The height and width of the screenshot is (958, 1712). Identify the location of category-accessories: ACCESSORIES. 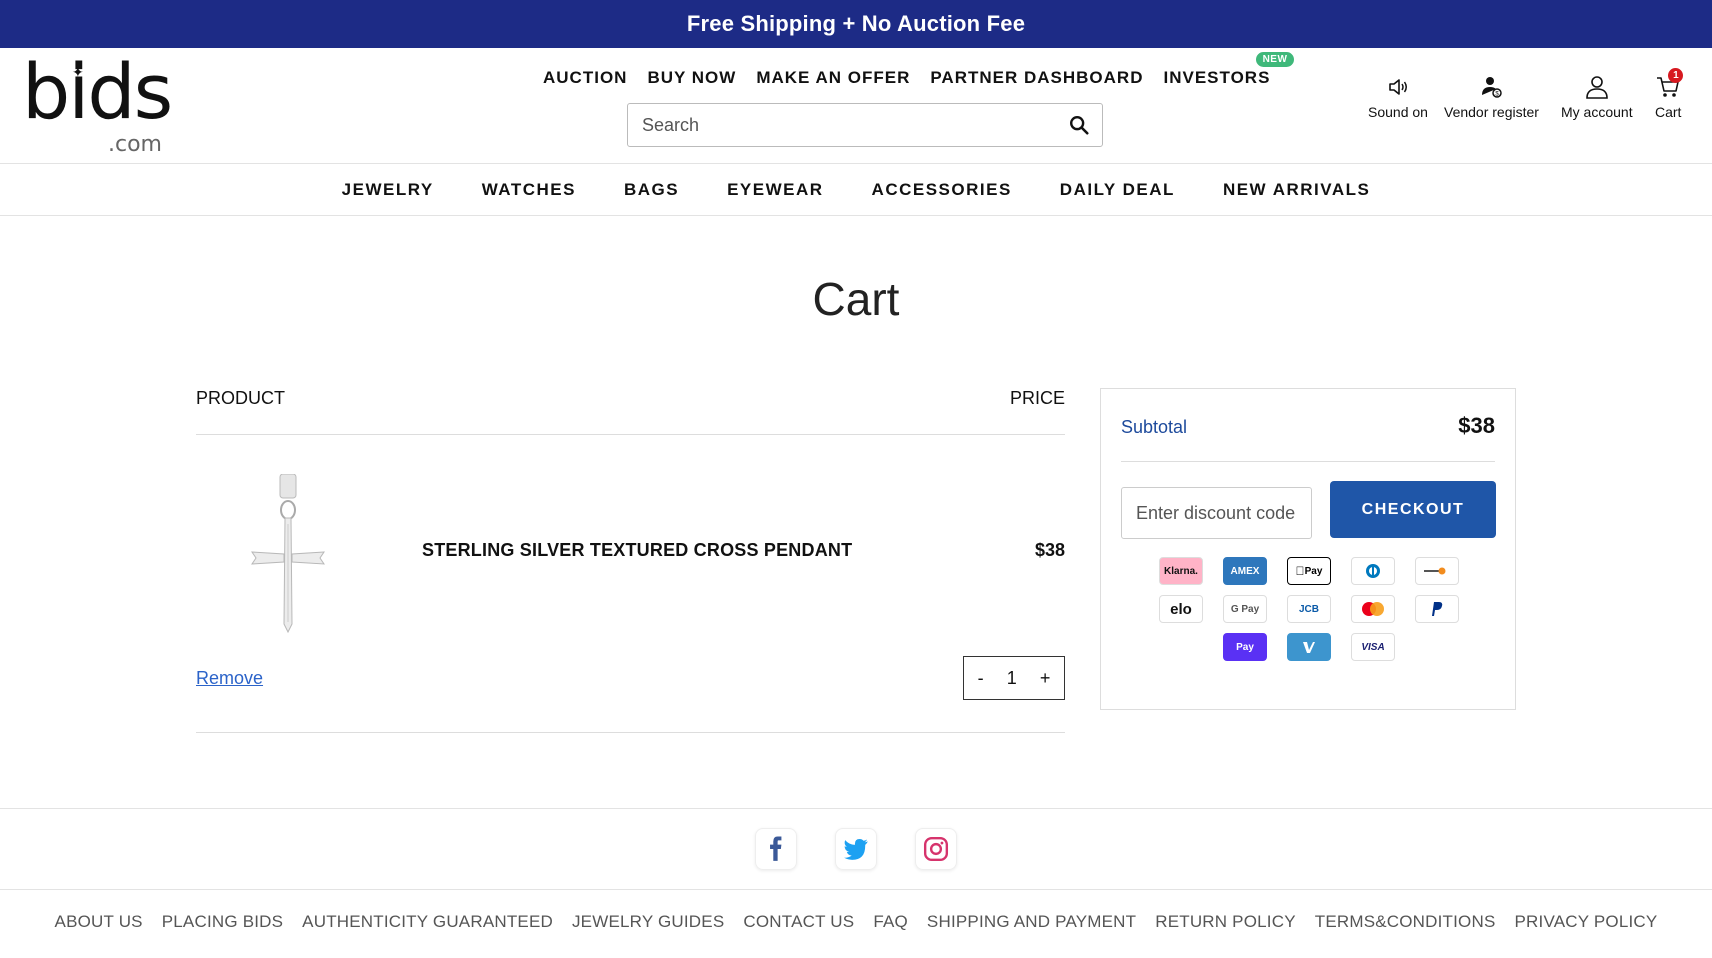
(942, 190).